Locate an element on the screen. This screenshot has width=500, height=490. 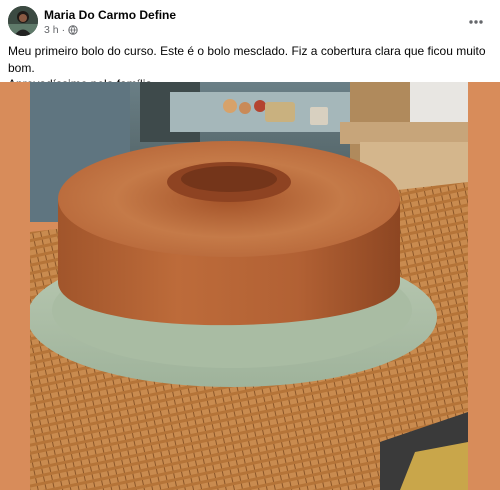
more-options-icon is located at coordinates (476, 22).